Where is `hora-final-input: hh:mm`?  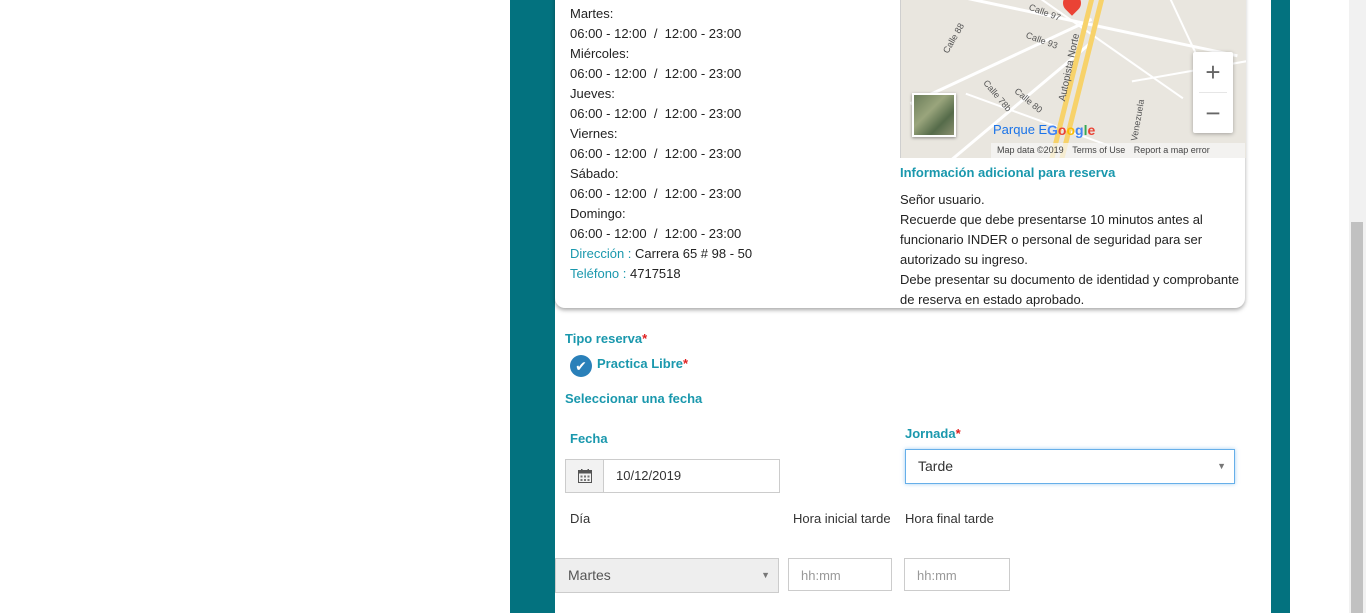
hora-final-input: hh:mm is located at coordinates (957, 574).